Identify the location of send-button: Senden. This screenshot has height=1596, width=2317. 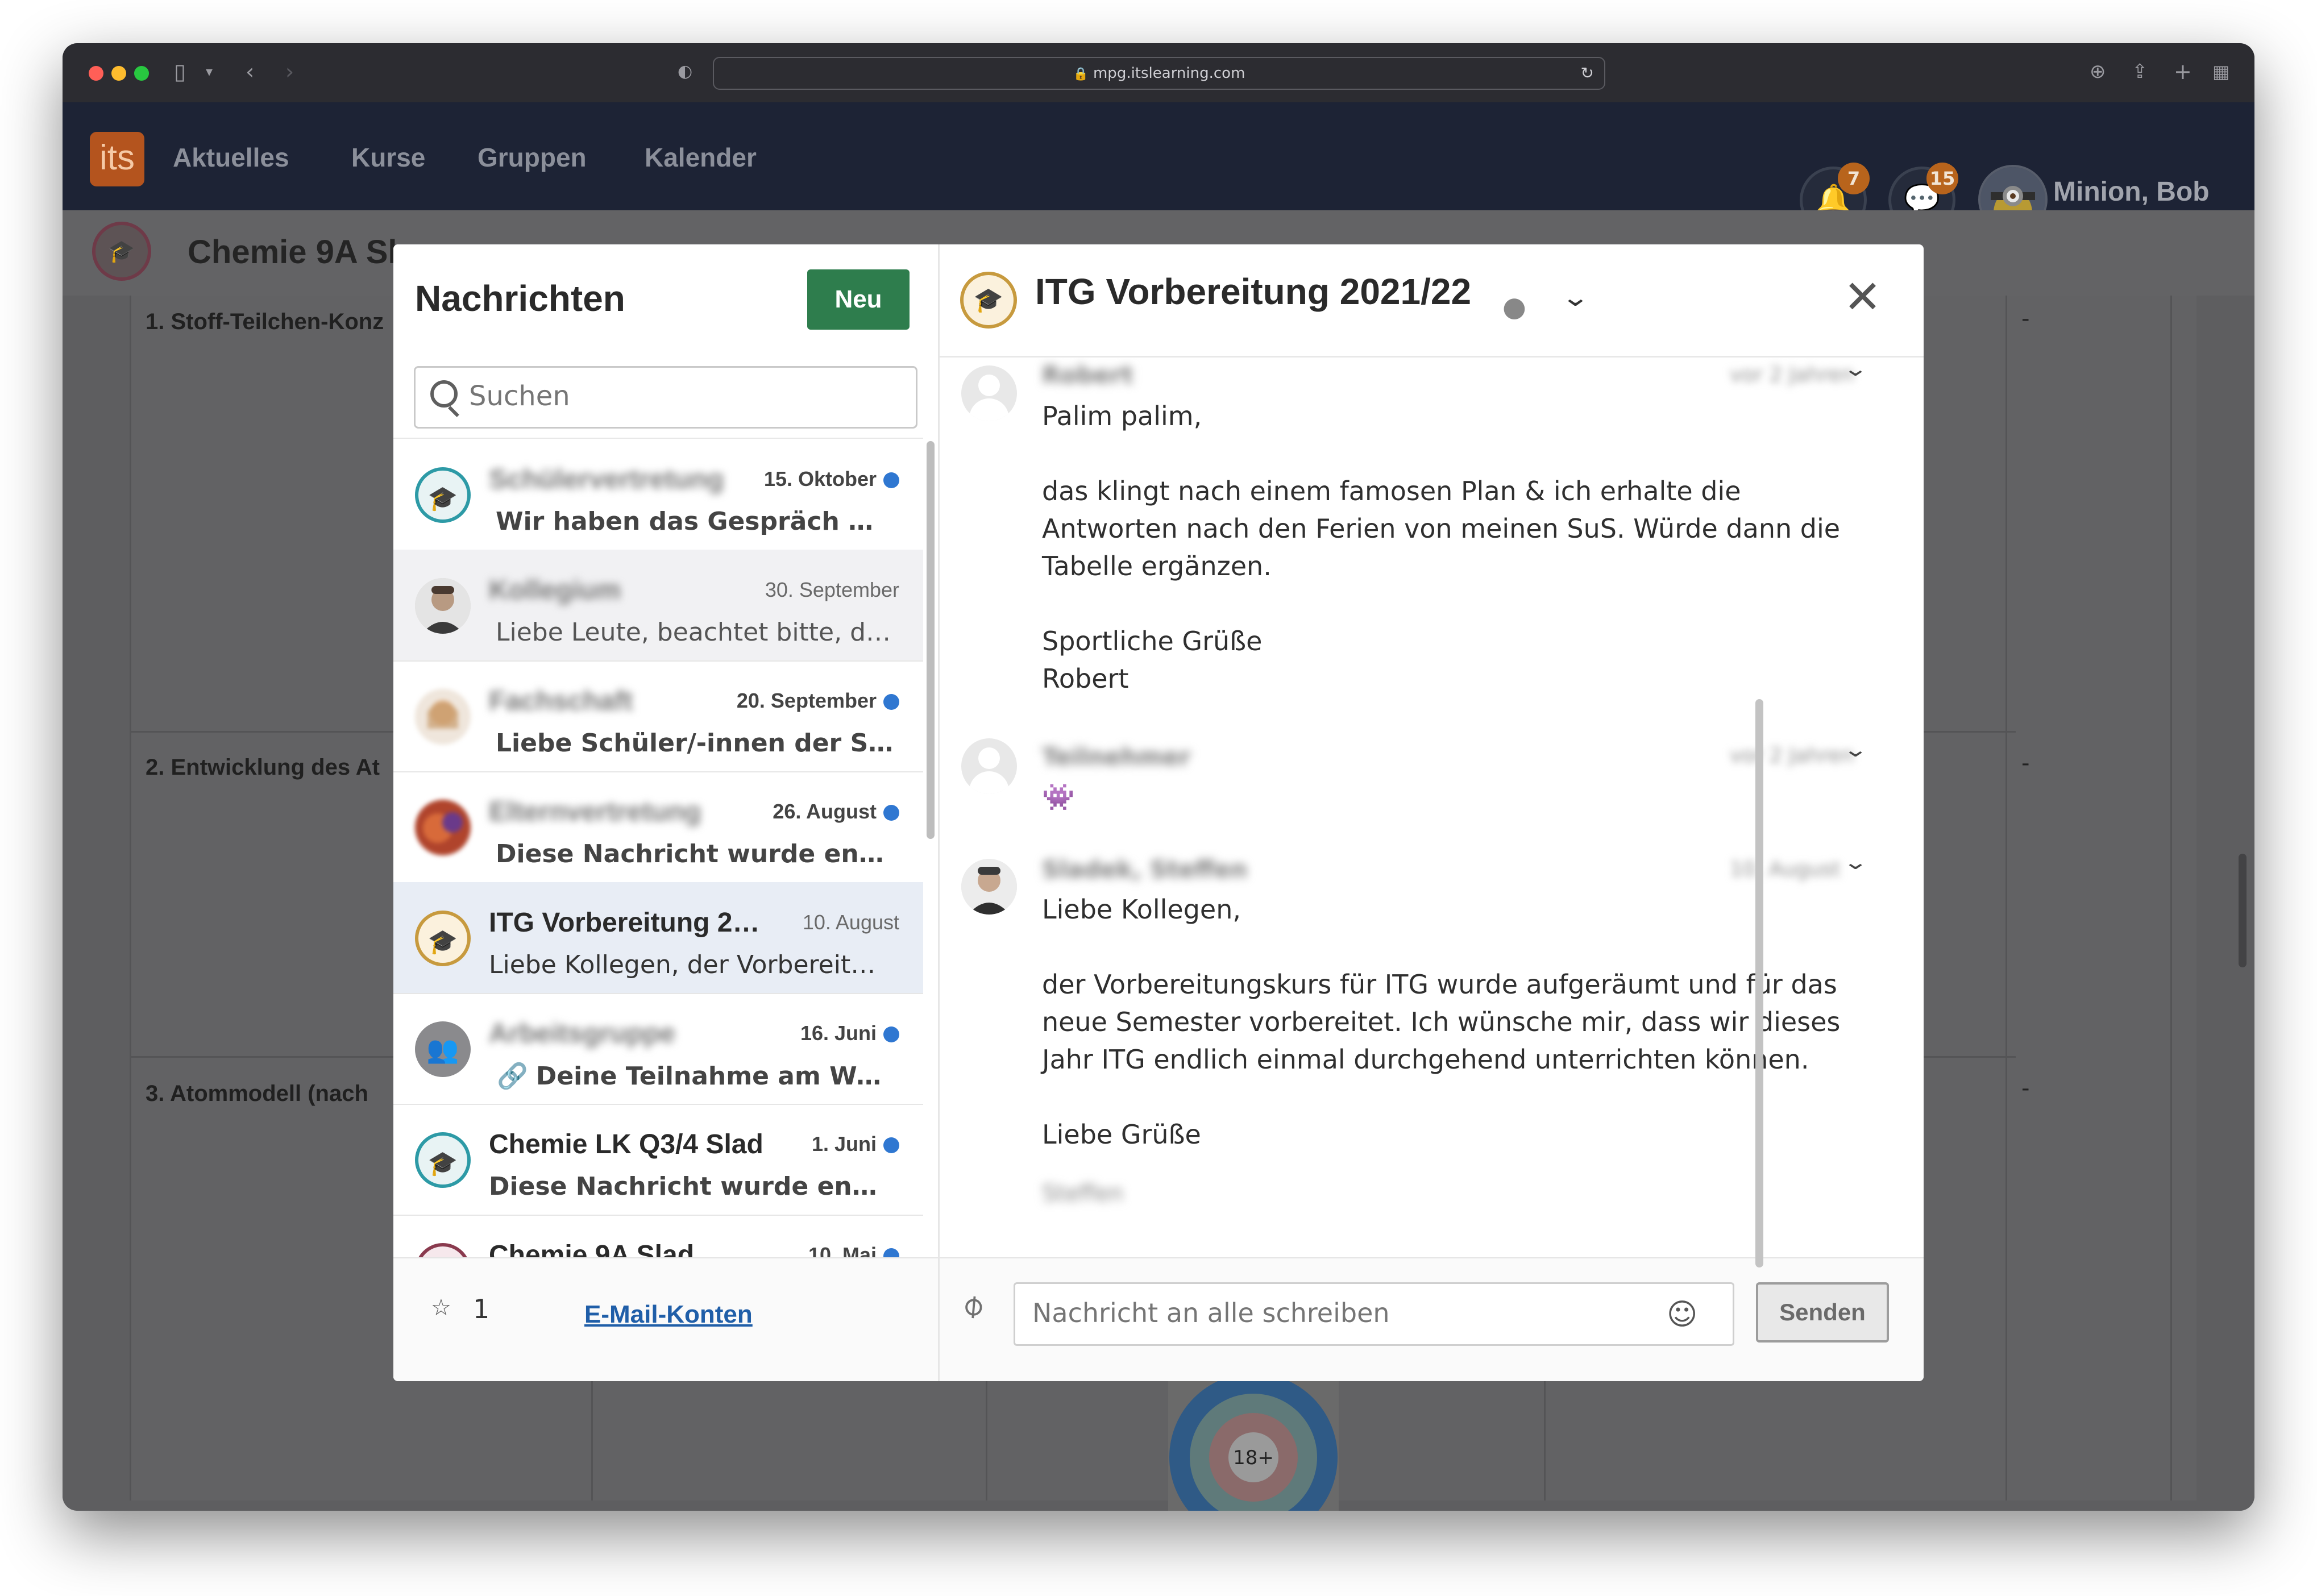
(1822, 1312).